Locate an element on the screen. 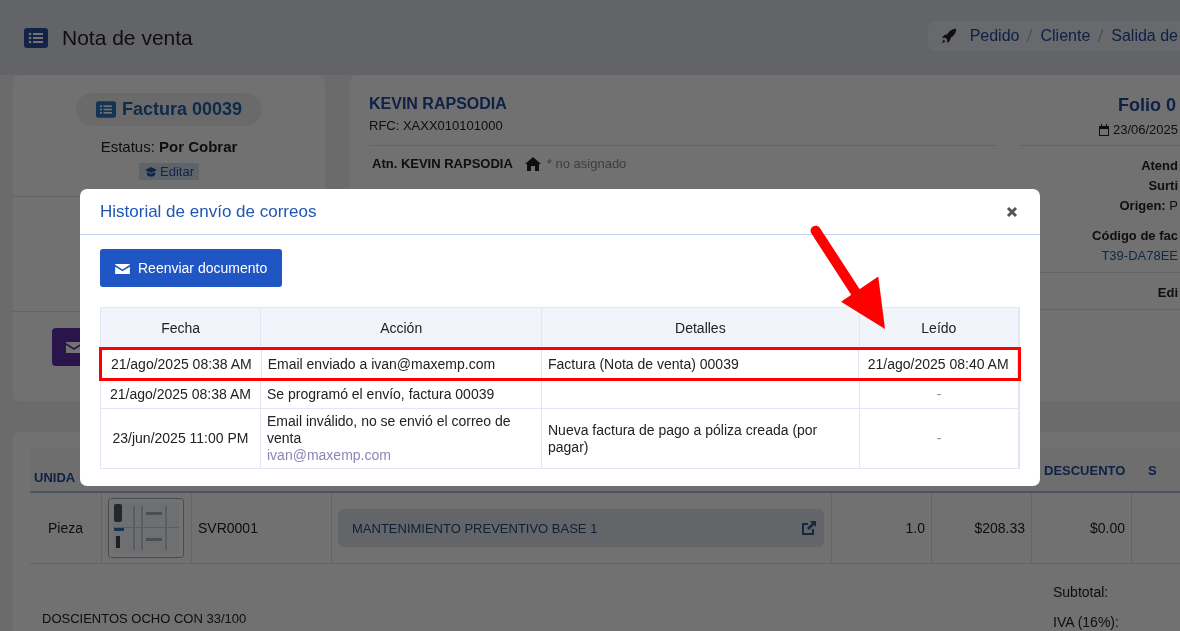  code-link: T39-DA78EE is located at coordinates (1140, 256).